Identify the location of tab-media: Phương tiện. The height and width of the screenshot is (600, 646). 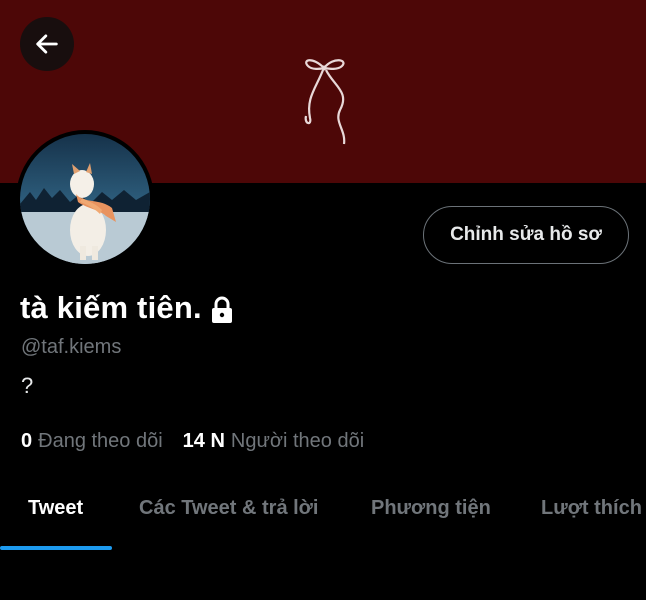
(431, 508).